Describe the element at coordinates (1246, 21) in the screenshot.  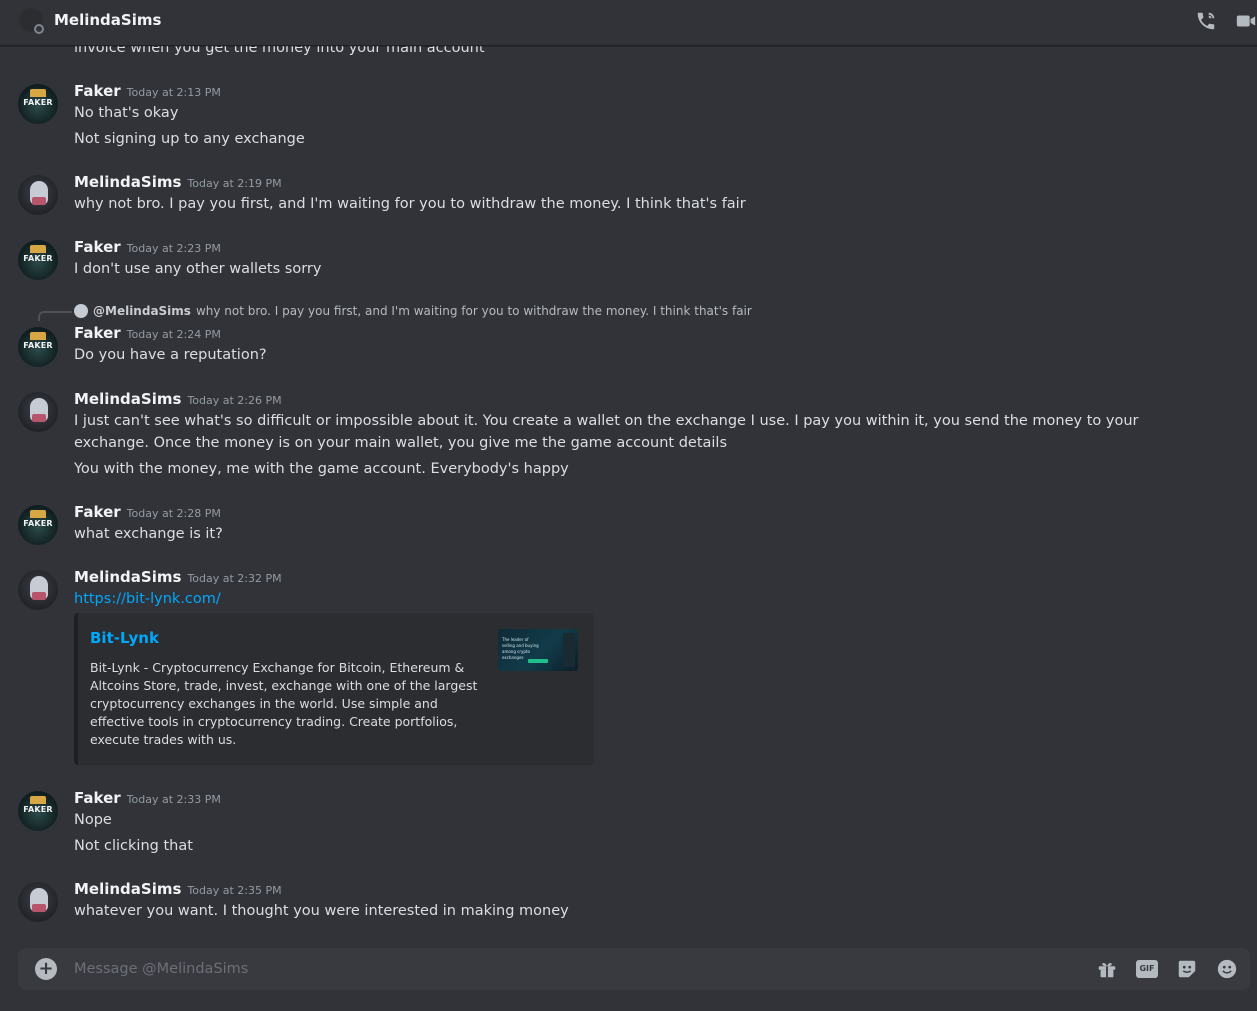
I see `video-camera-icon` at that location.